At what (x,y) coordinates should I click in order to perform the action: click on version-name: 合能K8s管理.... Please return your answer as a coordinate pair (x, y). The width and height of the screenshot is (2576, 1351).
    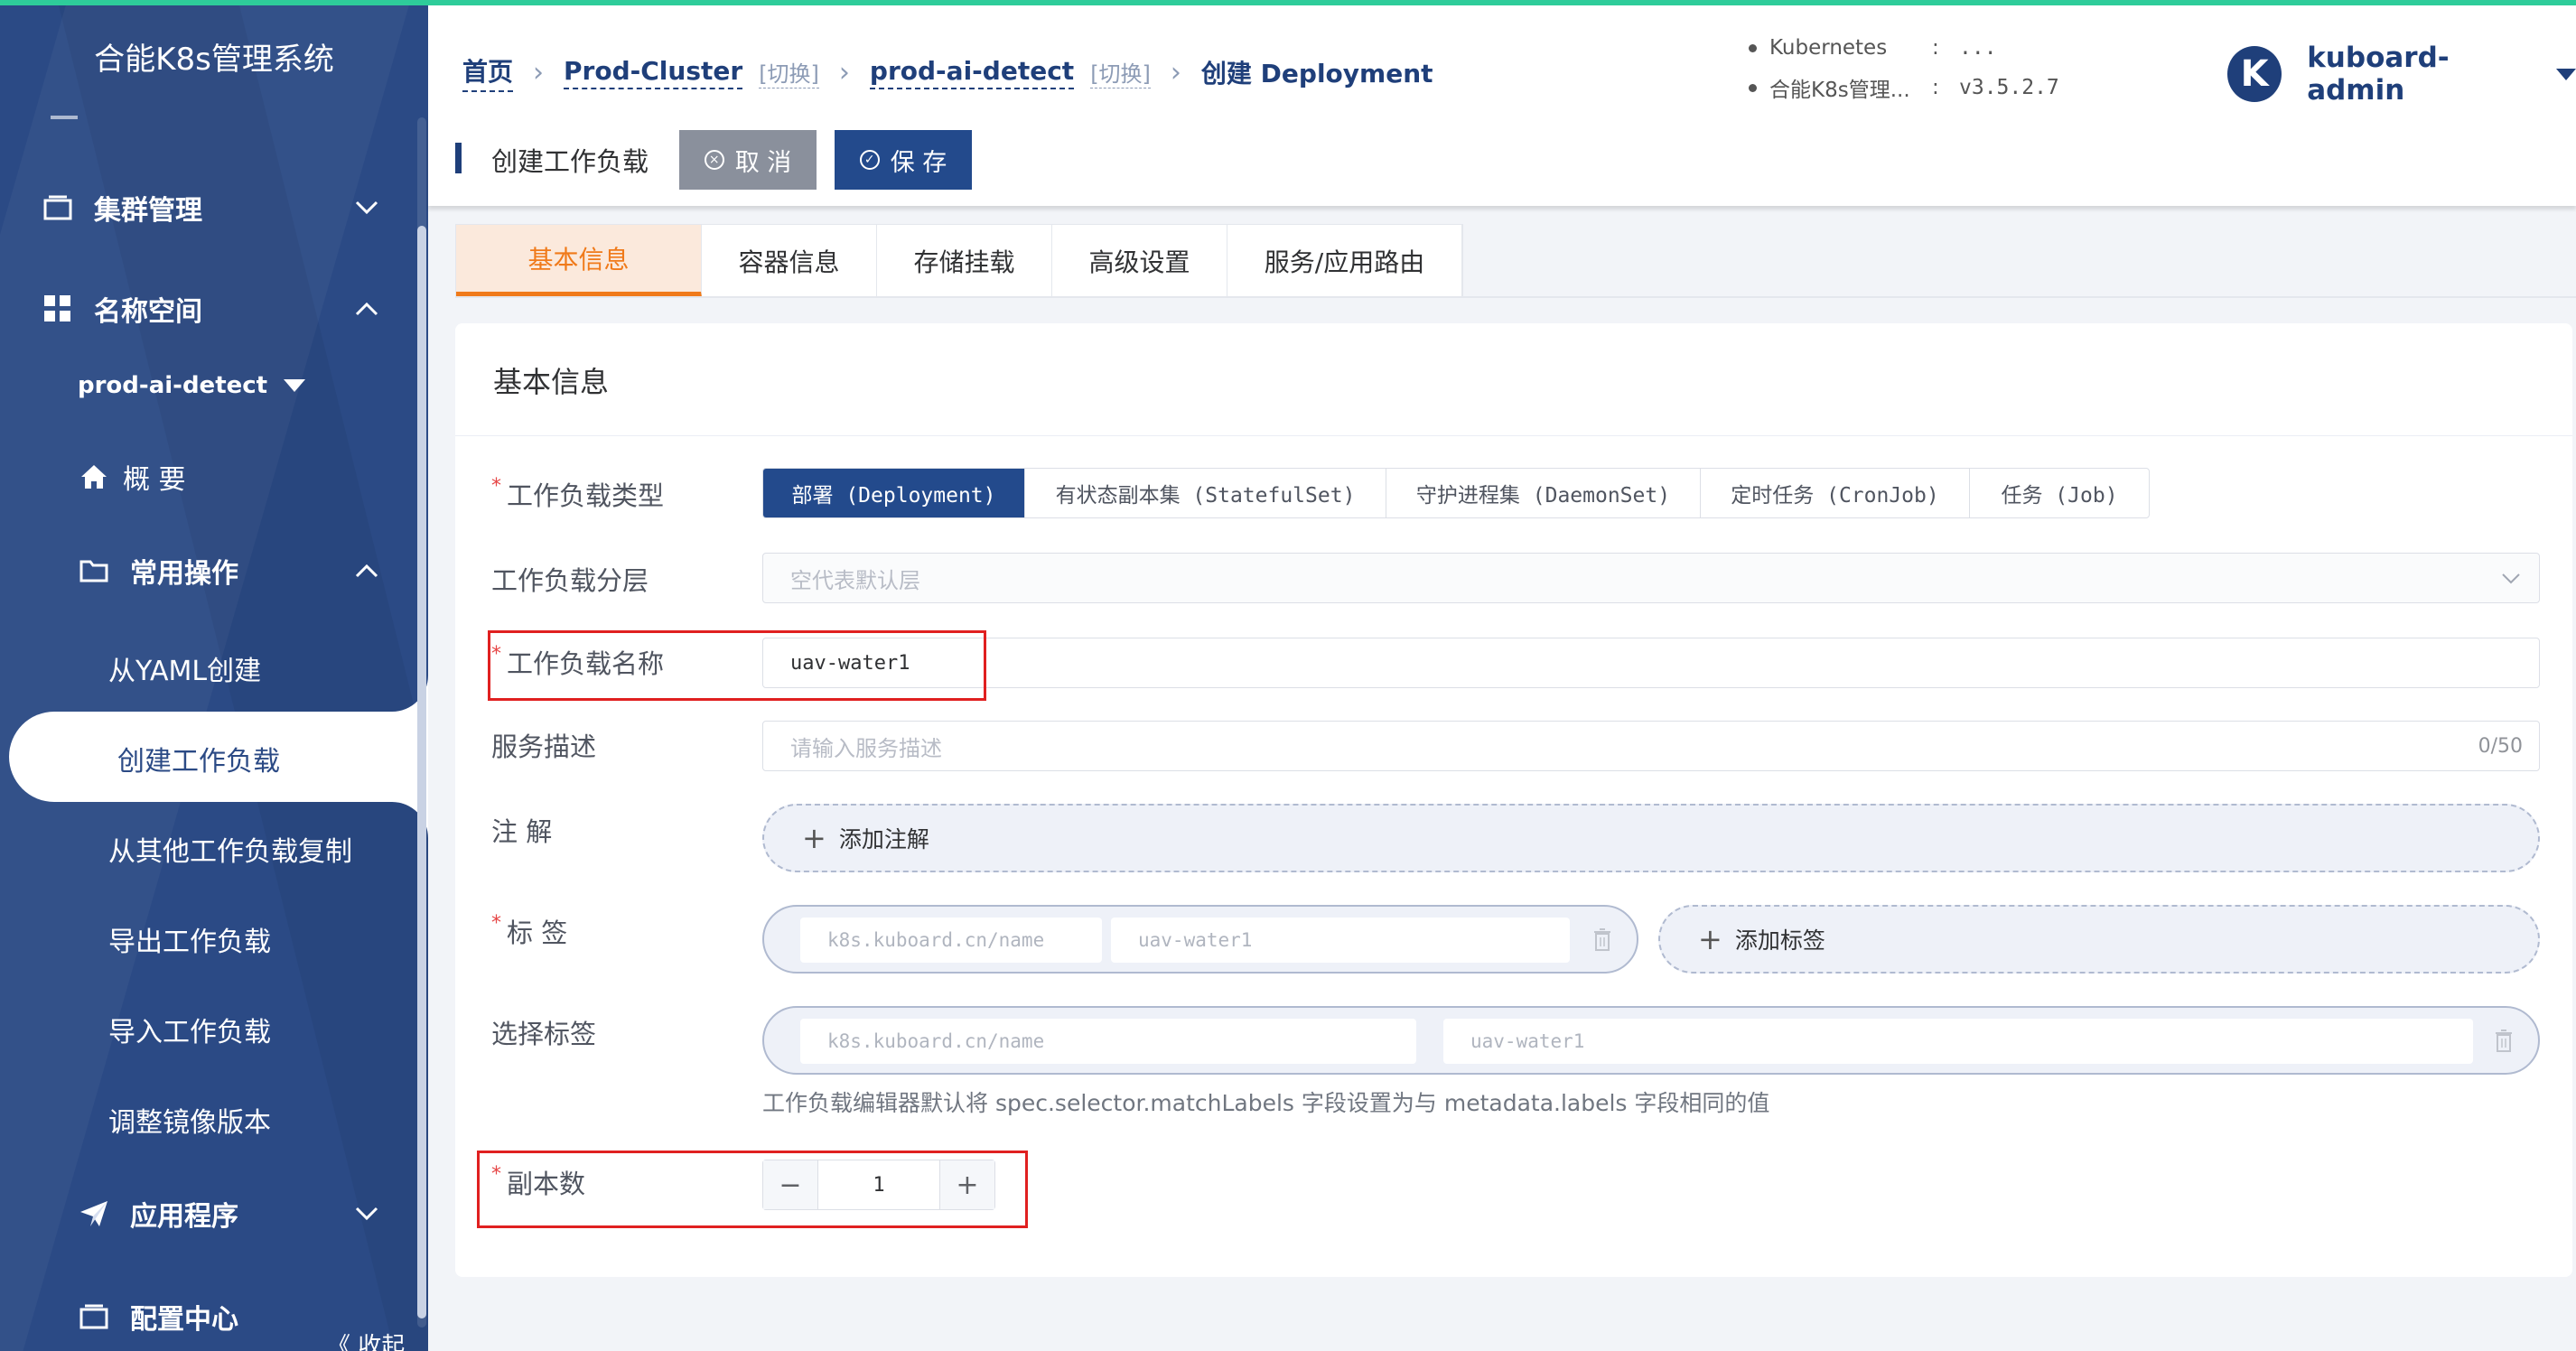
    Looking at the image, I should click on (1839, 90).